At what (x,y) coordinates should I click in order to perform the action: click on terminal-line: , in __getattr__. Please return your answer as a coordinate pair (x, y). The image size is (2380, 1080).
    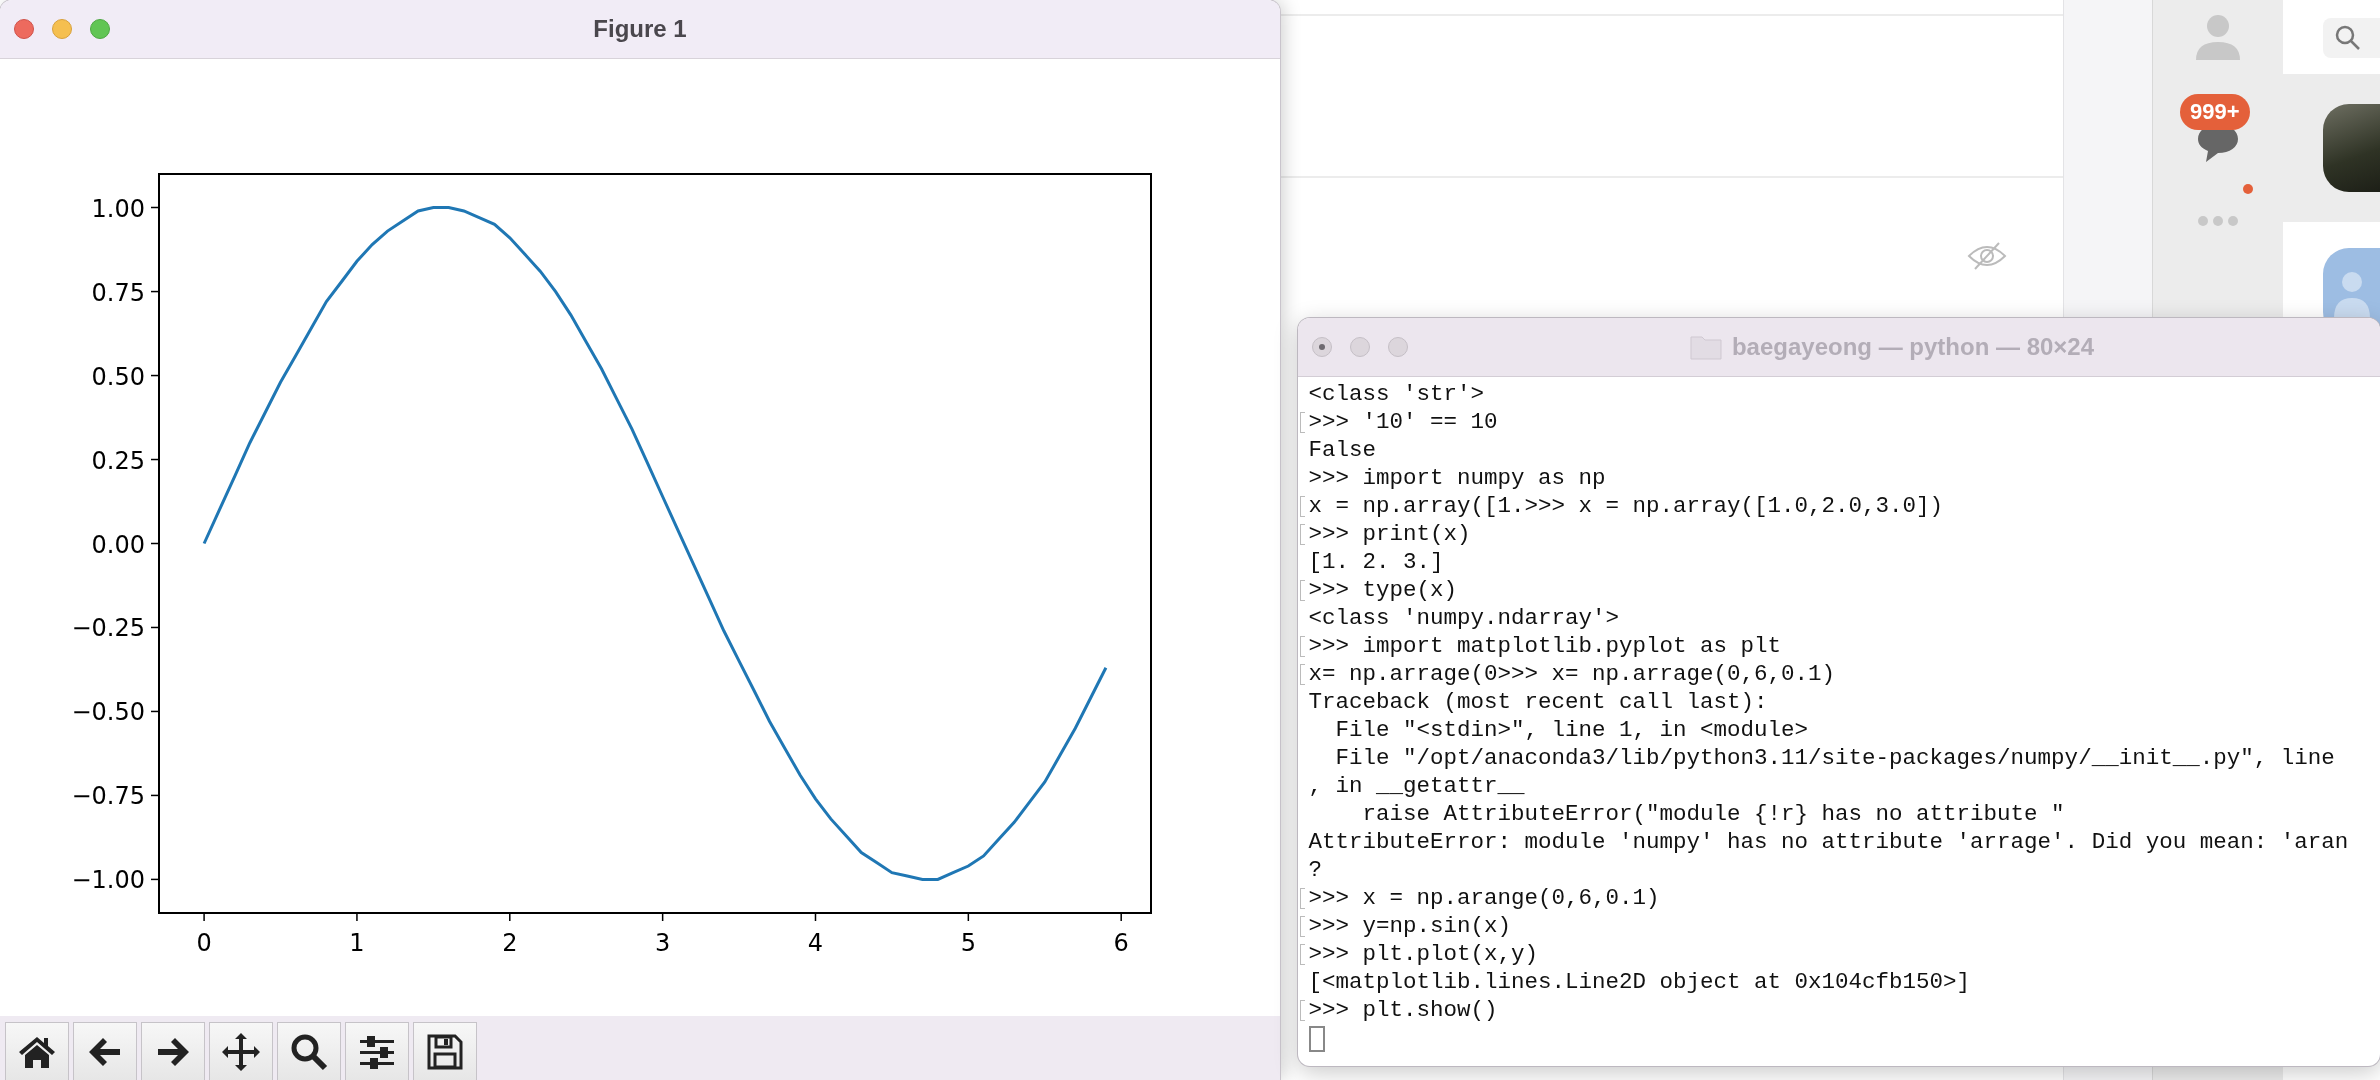
    Looking at the image, I should click on (1416, 786).